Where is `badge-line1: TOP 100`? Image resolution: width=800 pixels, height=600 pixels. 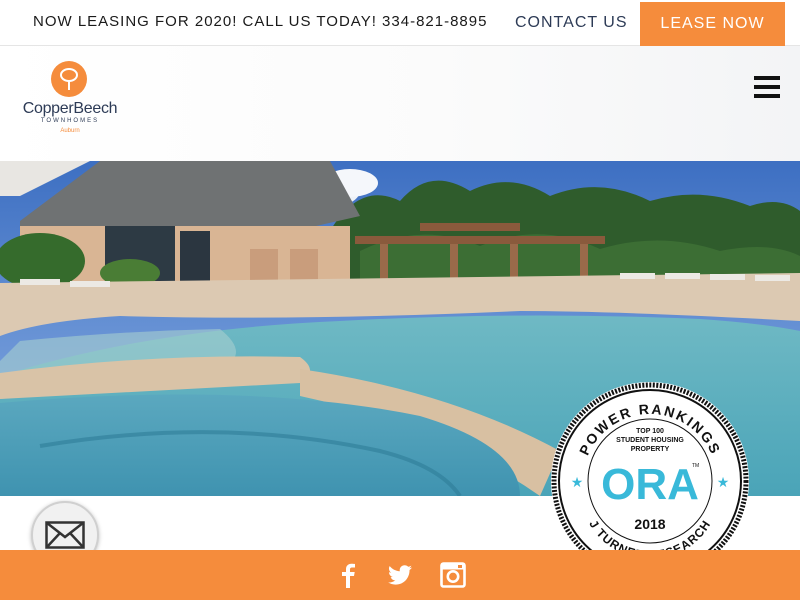
badge-line1: TOP 100 is located at coordinates (650, 431).